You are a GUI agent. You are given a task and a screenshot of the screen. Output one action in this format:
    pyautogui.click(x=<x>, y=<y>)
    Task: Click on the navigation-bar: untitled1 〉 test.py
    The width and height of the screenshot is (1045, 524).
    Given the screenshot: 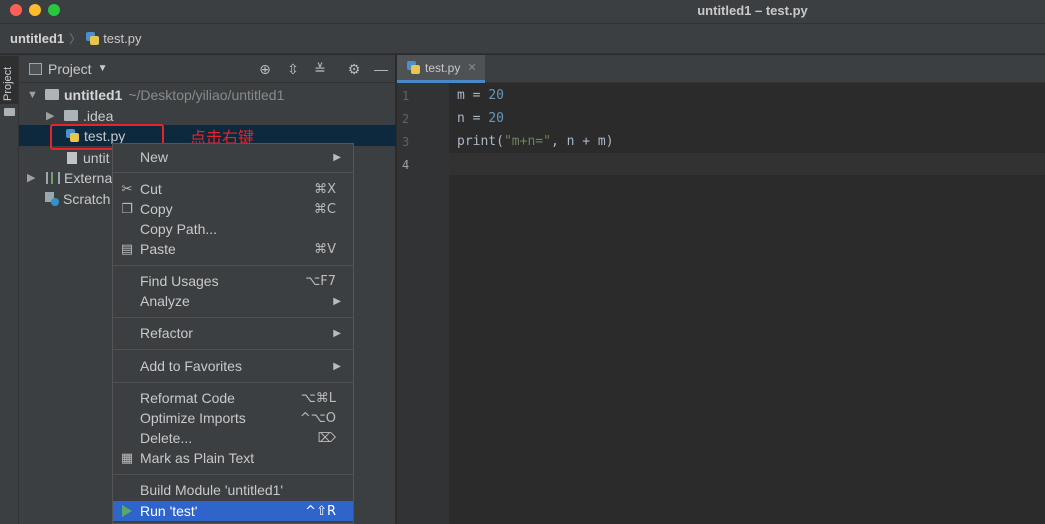 What is the action you would take?
    pyautogui.click(x=522, y=39)
    